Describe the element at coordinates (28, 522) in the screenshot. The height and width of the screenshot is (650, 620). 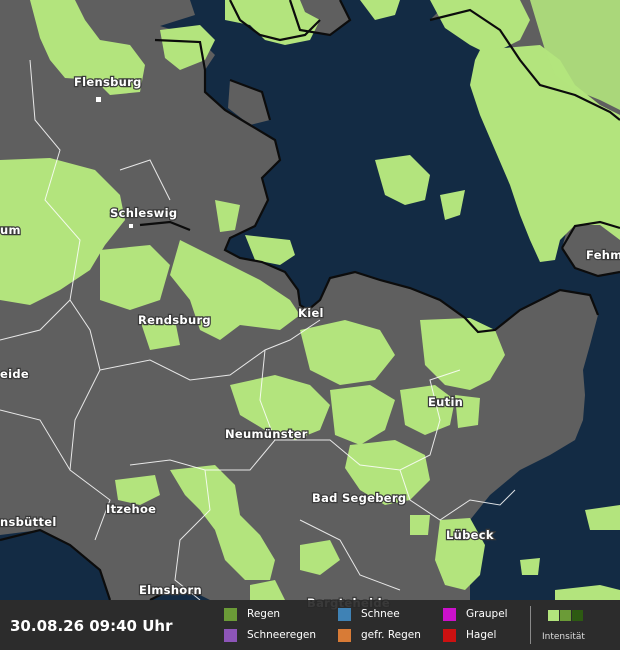
I see `city-nsbuettel: nsbüttel` at that location.